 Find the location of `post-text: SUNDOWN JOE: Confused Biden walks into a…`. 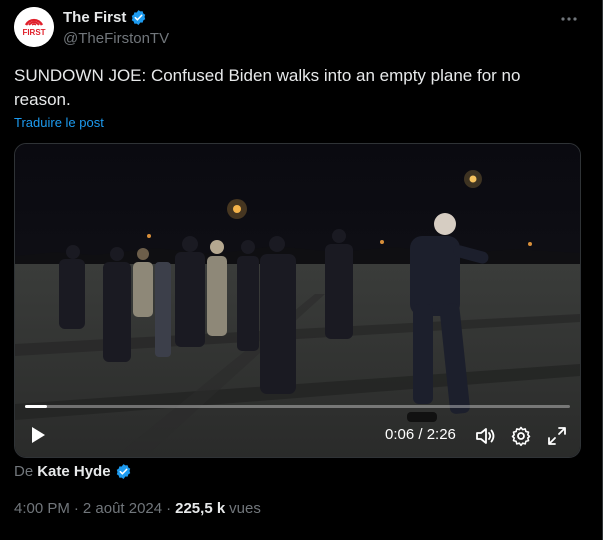

post-text: SUNDOWN JOE: Confused Biden walks into a… is located at coordinates (267, 87).